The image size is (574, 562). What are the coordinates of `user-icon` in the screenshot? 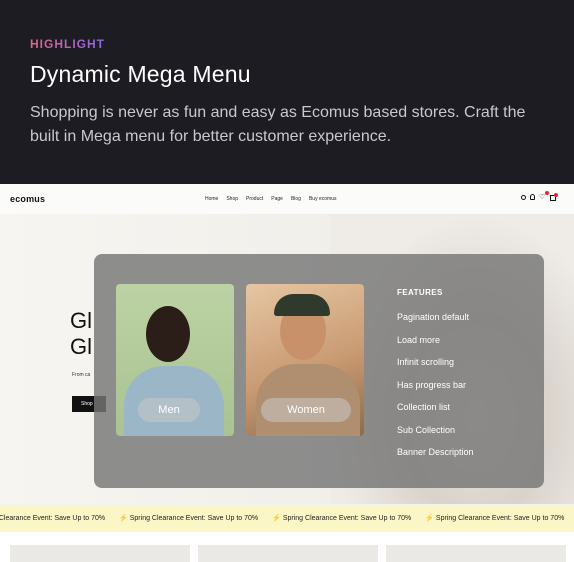 It's located at (532, 197).